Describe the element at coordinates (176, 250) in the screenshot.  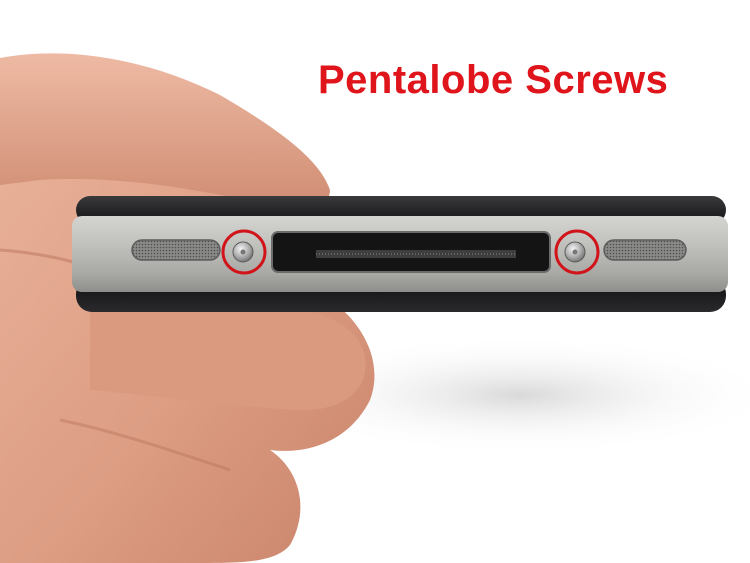
I see `left-speaker-grille` at that location.